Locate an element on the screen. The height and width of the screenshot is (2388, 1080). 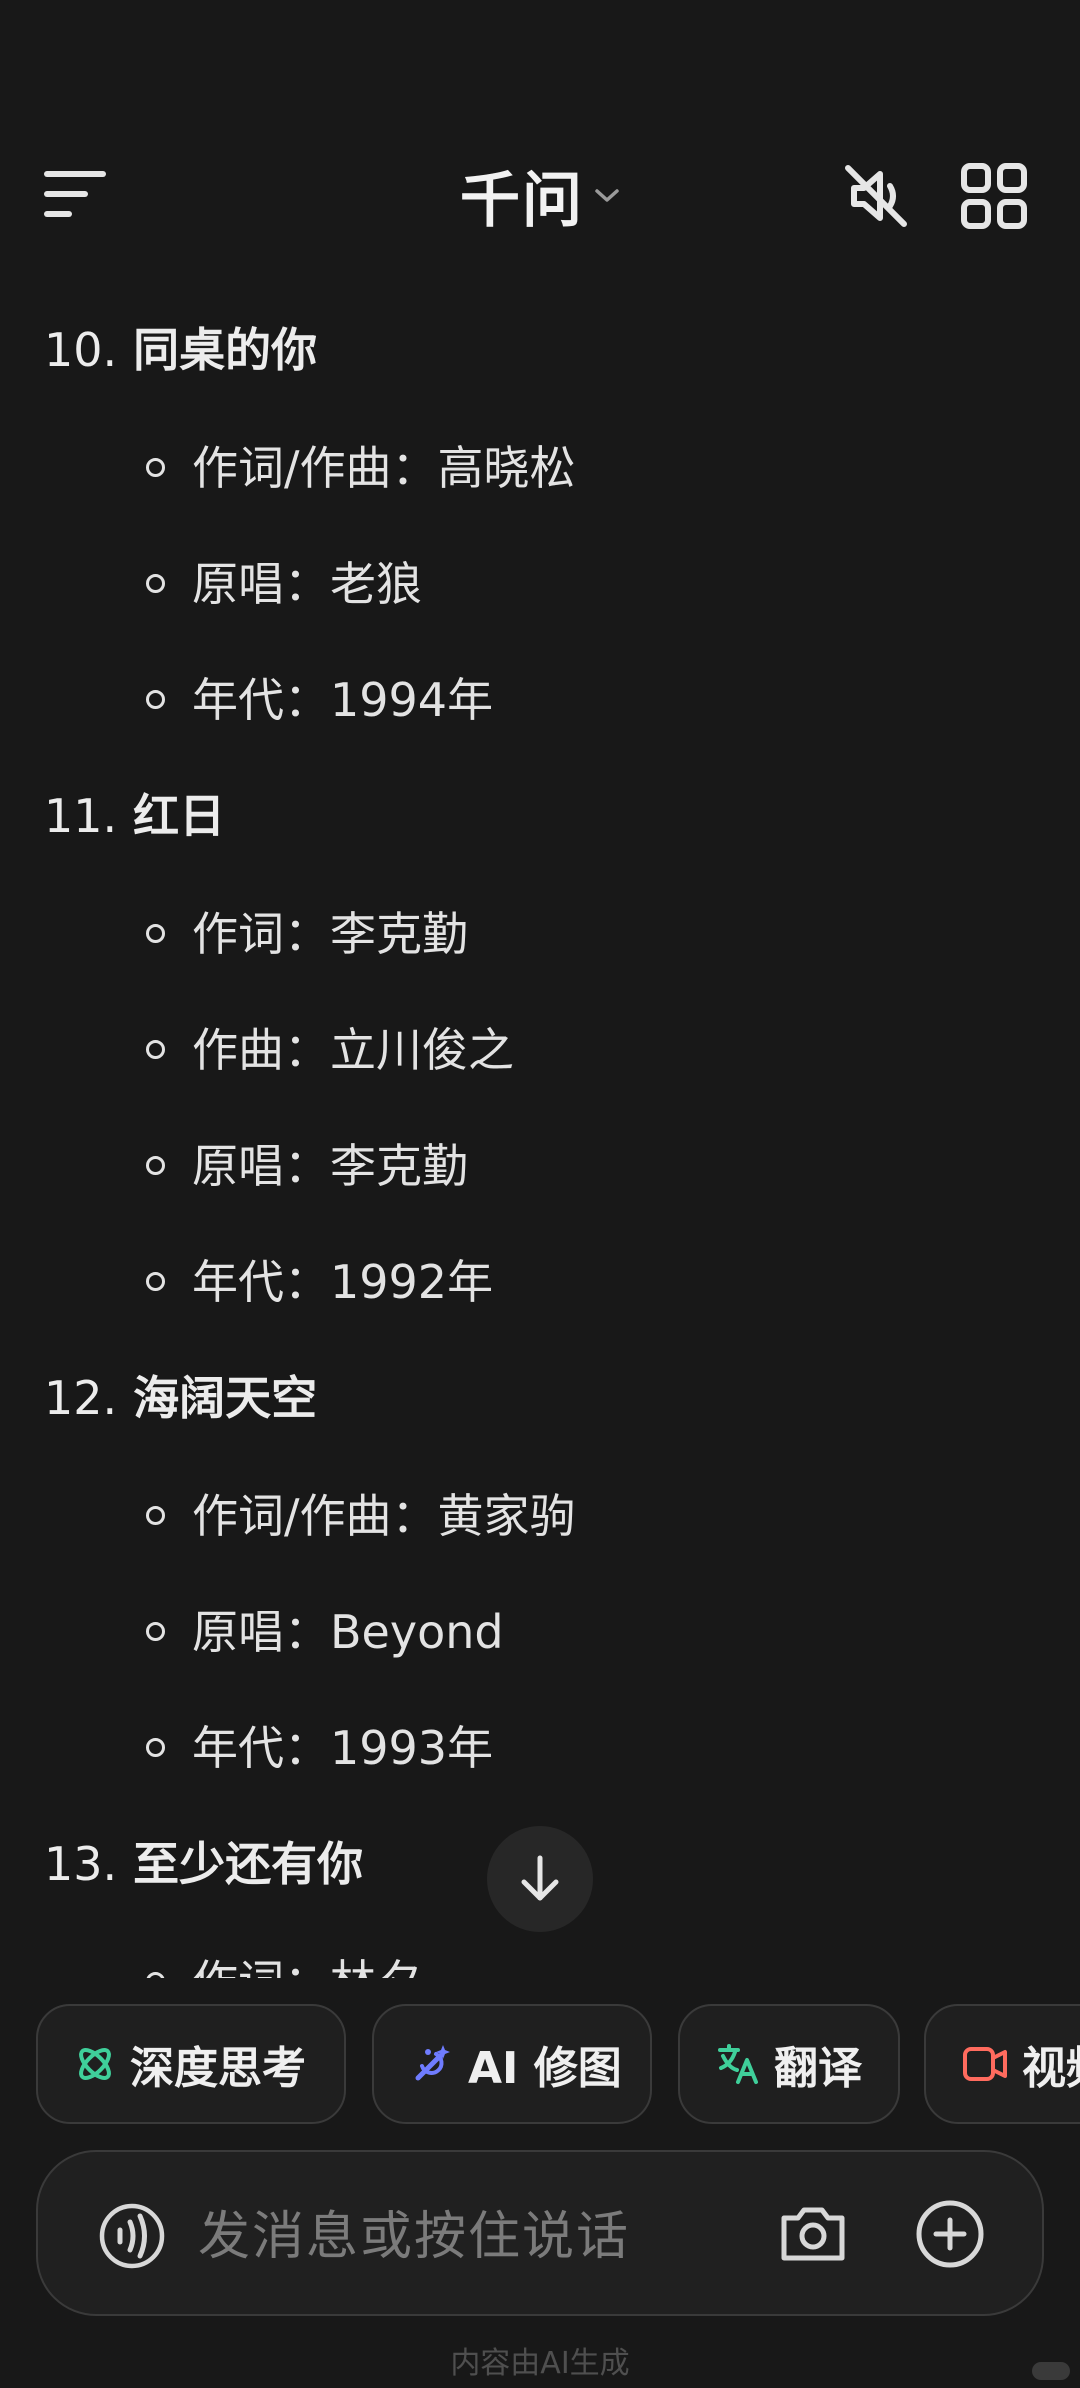
song-number: 11. is located at coordinates (81, 816).